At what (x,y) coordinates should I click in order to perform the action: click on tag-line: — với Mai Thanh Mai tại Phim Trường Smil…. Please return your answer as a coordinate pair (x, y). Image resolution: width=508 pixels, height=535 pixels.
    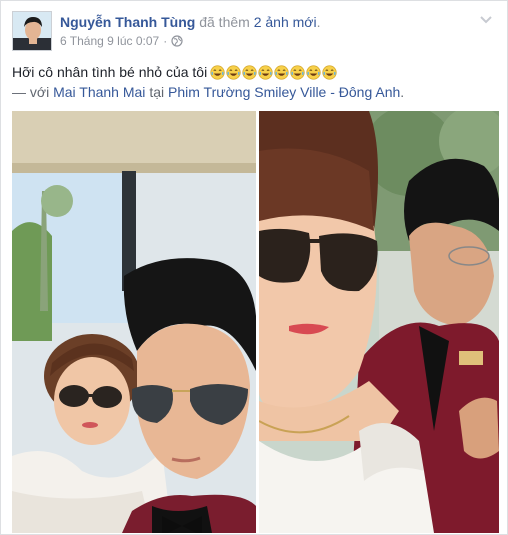
    Looking at the image, I should click on (208, 92).